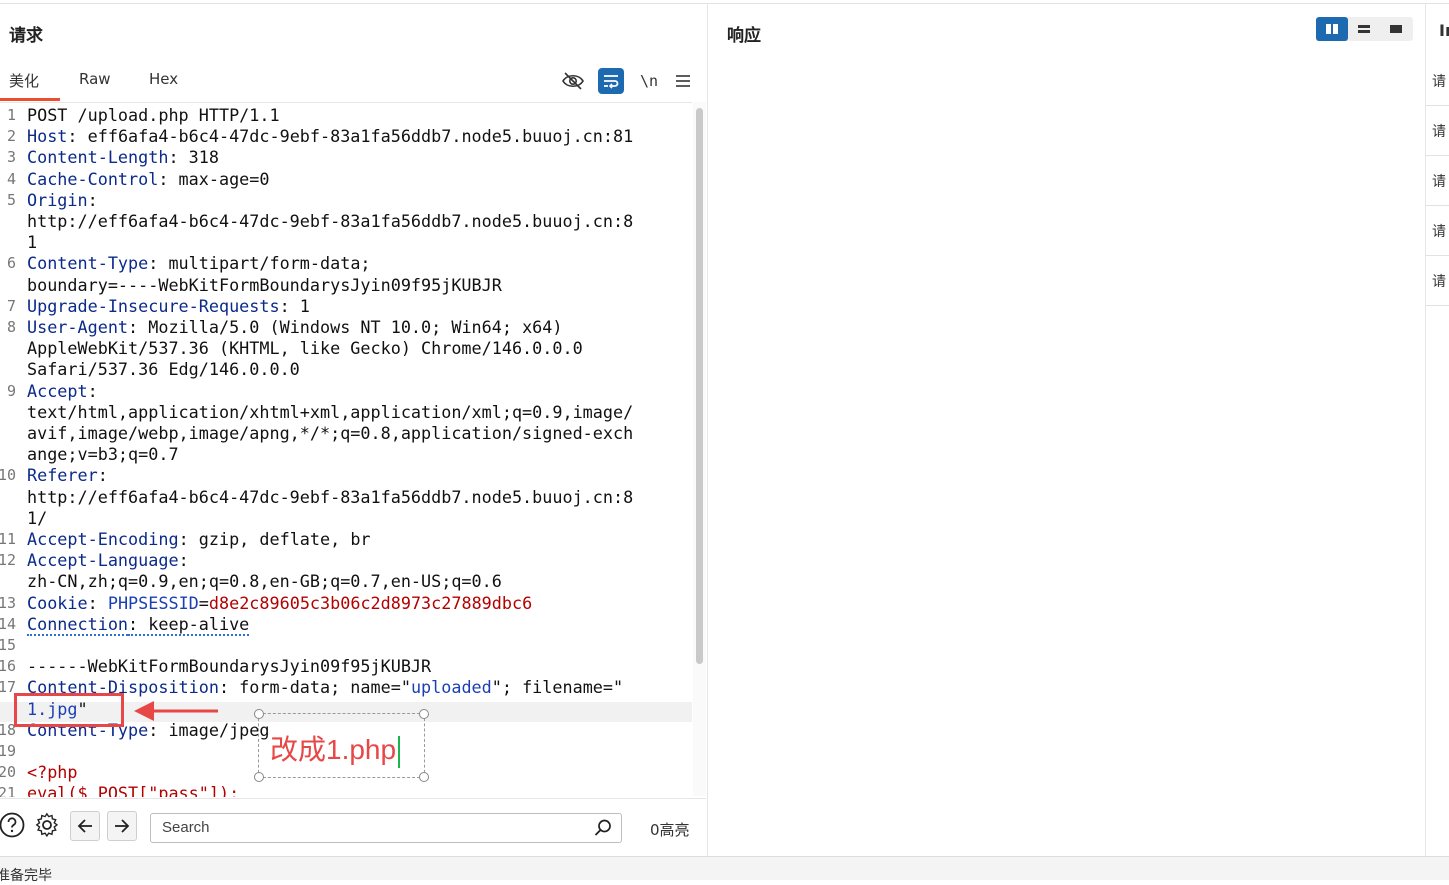 This screenshot has height=885, width=1449. Describe the element at coordinates (62, 475) in the screenshot. I see `code-token: Referer` at that location.